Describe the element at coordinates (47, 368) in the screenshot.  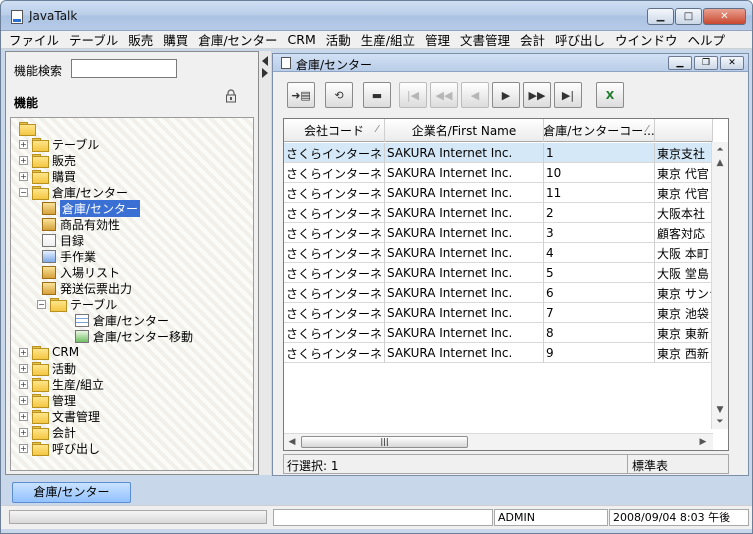
I see `tree-item-activity: + 活動` at that location.